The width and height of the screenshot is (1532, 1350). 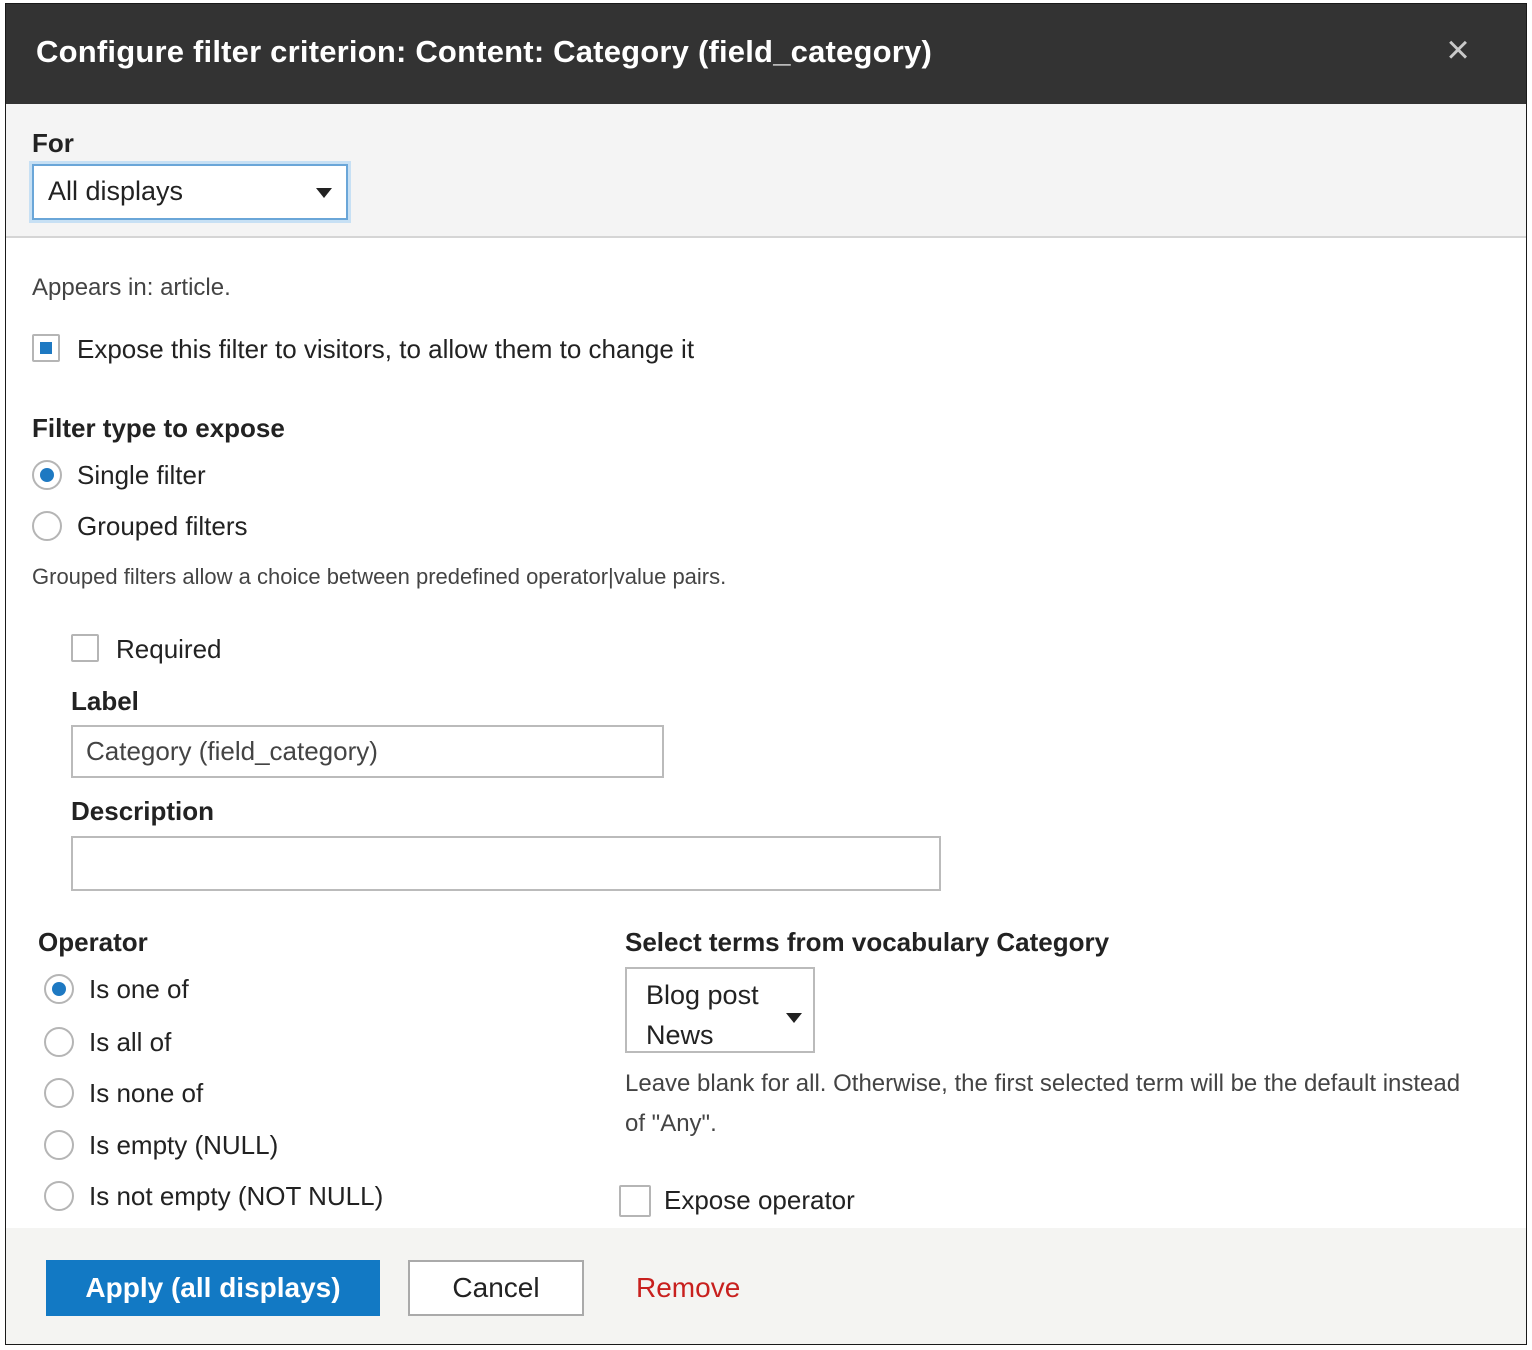 What do you see at coordinates (367, 751) in the screenshot?
I see `label-input: Category (field_category)` at bounding box center [367, 751].